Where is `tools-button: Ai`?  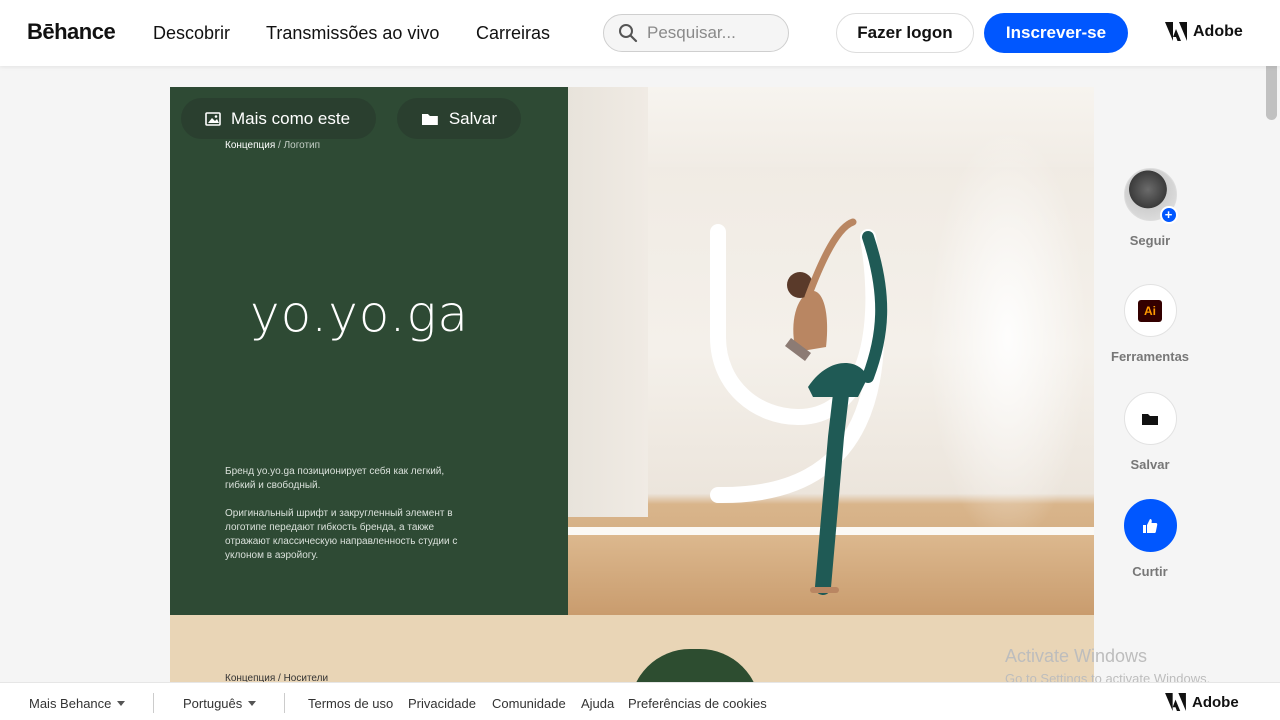 tools-button: Ai is located at coordinates (1150, 310).